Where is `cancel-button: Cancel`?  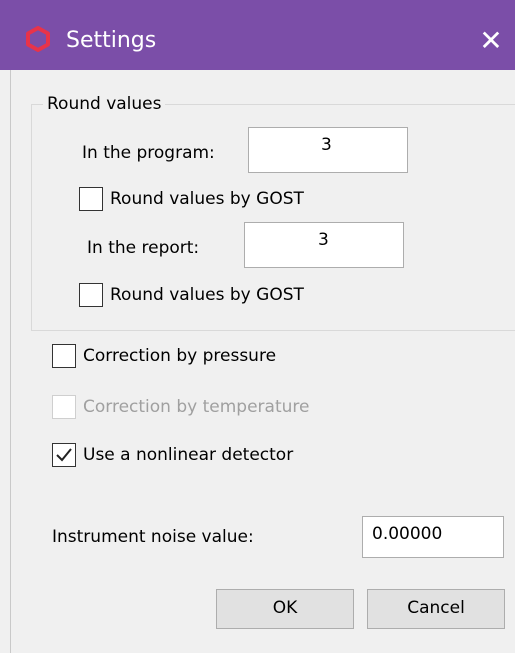
cancel-button: Cancel is located at coordinates (436, 609).